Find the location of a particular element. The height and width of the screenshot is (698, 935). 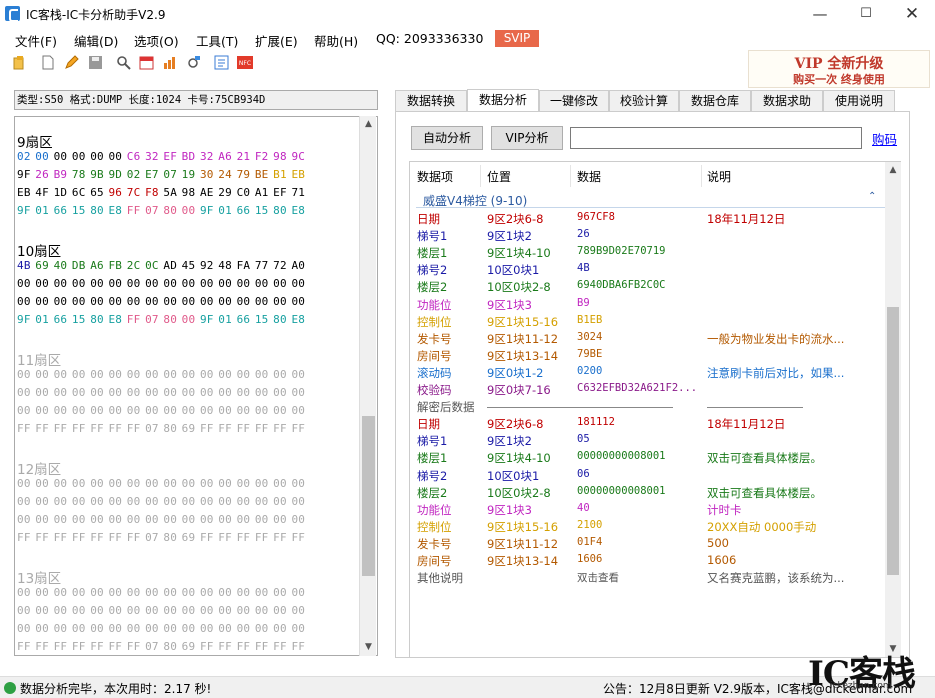

grid-cell-data: 79BE is located at coordinates (589, 354).